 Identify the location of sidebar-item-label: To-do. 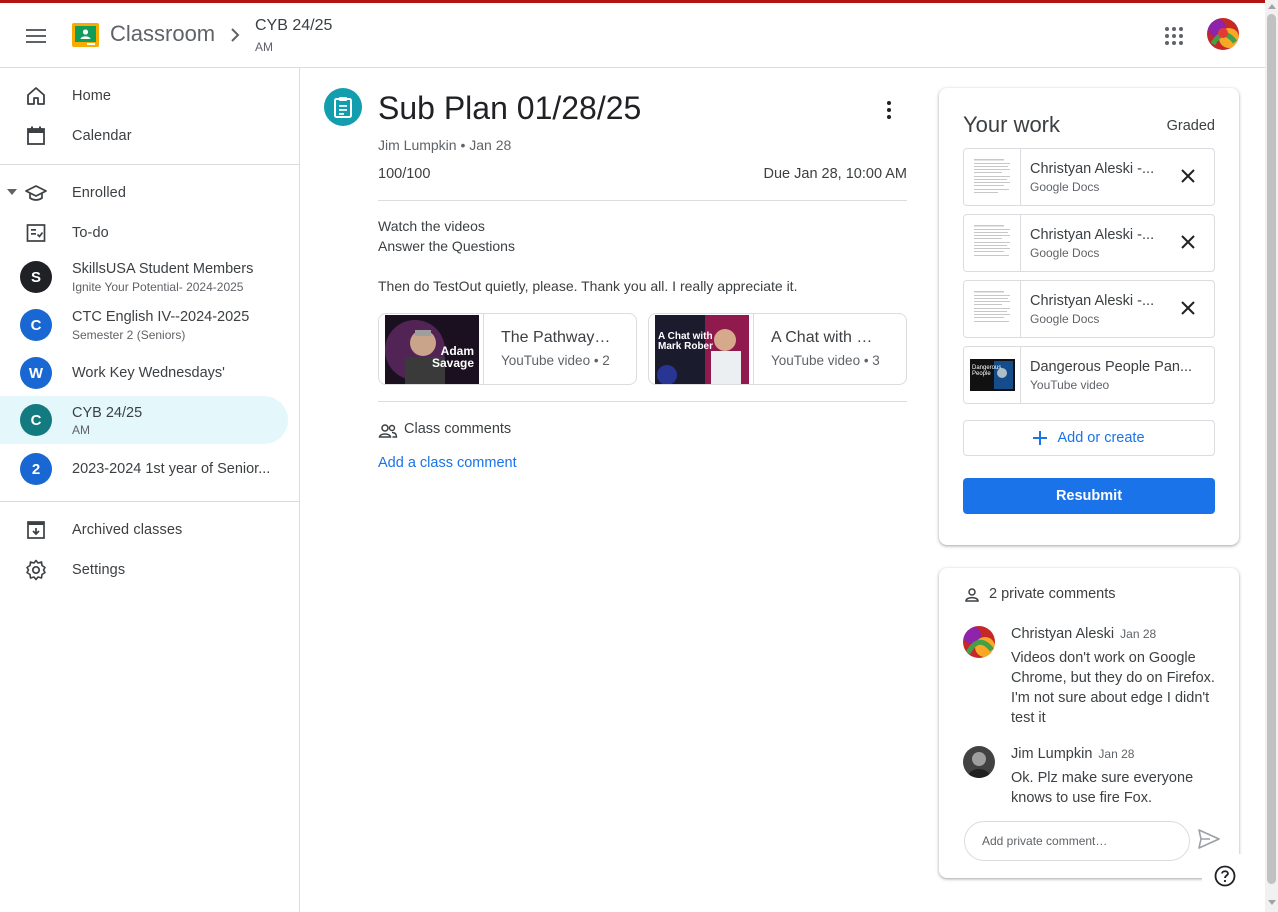
(90, 233).